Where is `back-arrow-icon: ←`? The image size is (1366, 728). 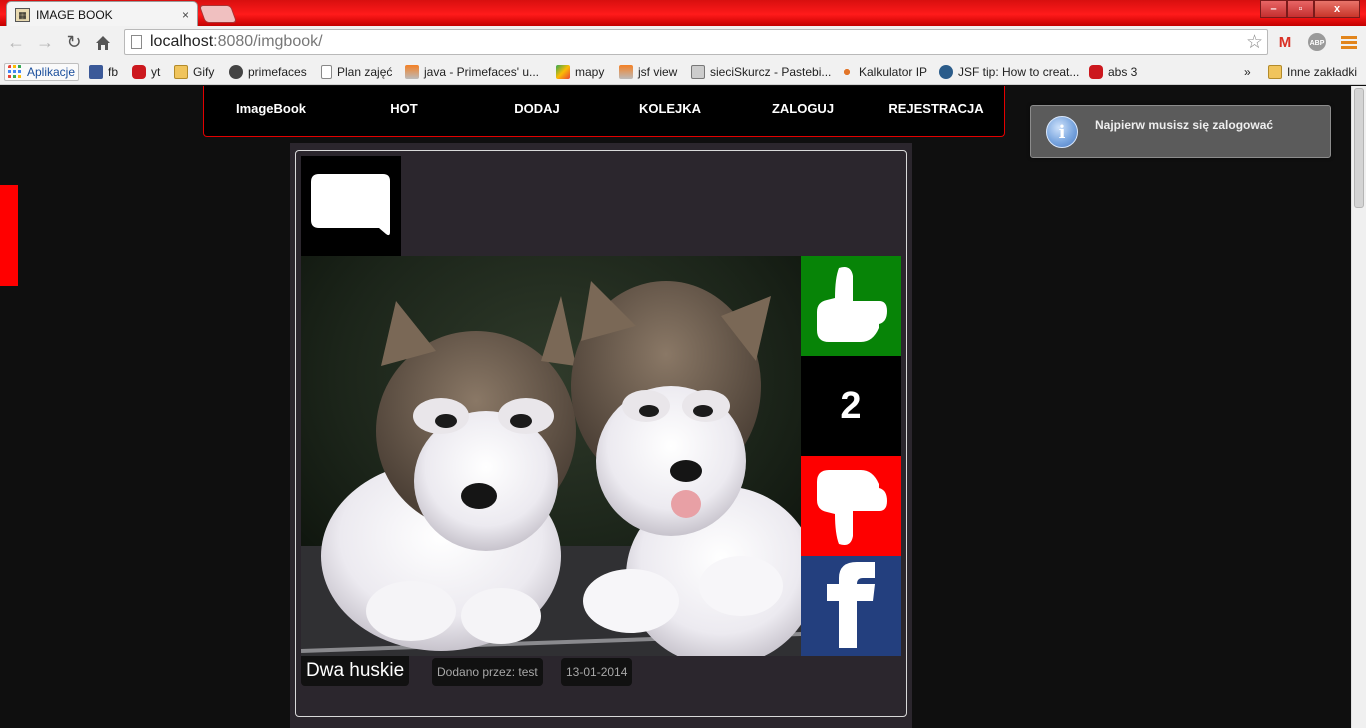 back-arrow-icon: ← is located at coordinates (16, 42).